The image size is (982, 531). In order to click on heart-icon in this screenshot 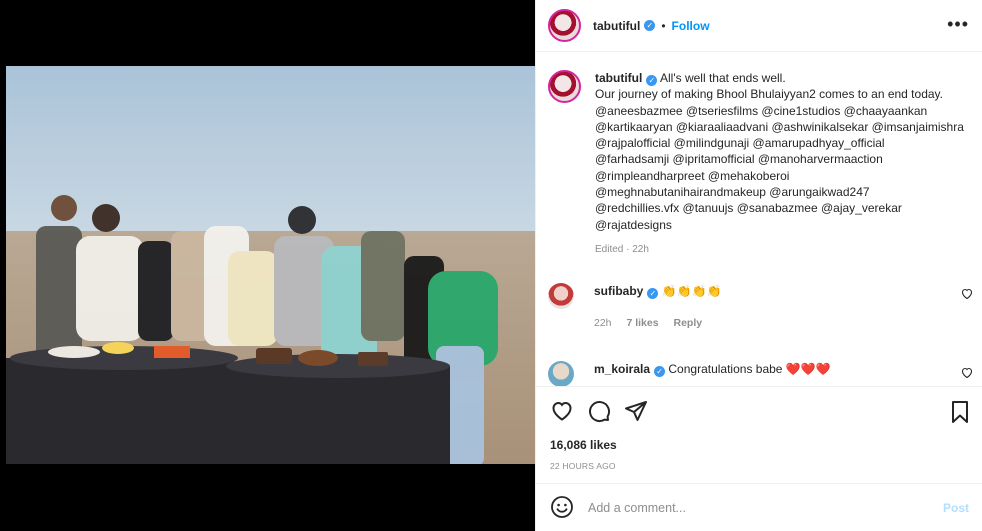, I will do `click(562, 411)`.